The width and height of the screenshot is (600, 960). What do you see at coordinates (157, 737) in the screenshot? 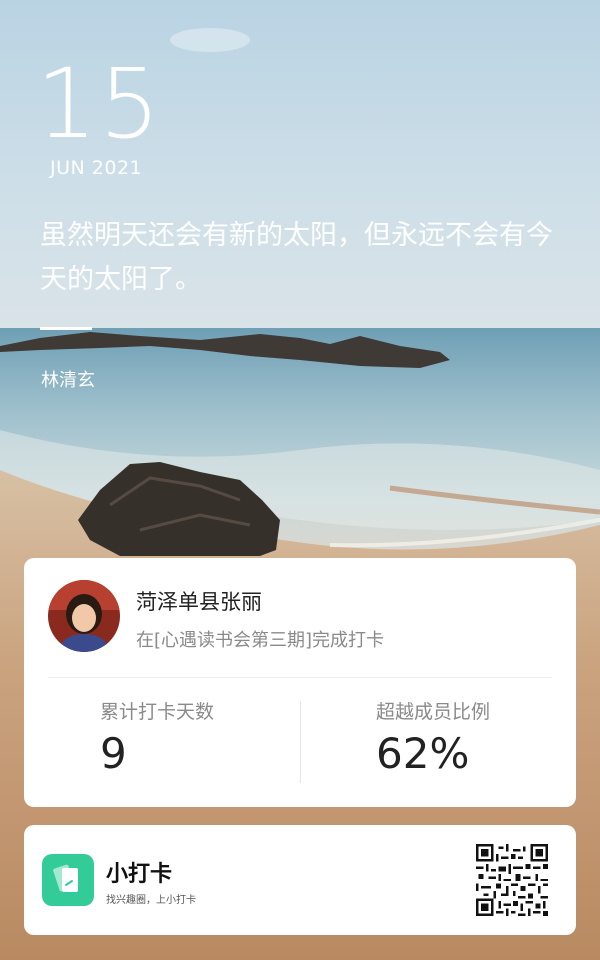
I see `stat-total-days: 累计打卡天数 9` at bounding box center [157, 737].